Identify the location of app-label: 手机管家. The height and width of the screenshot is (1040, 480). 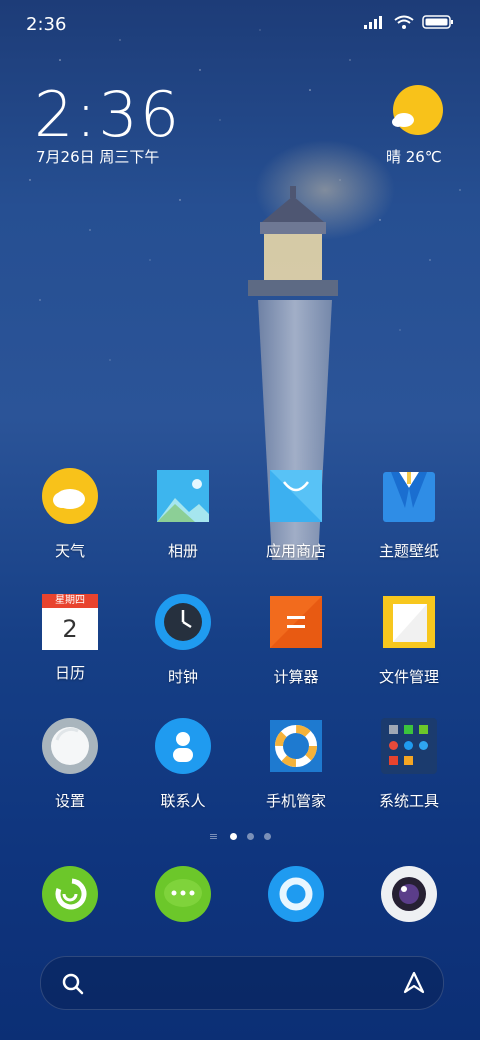
(295, 801).